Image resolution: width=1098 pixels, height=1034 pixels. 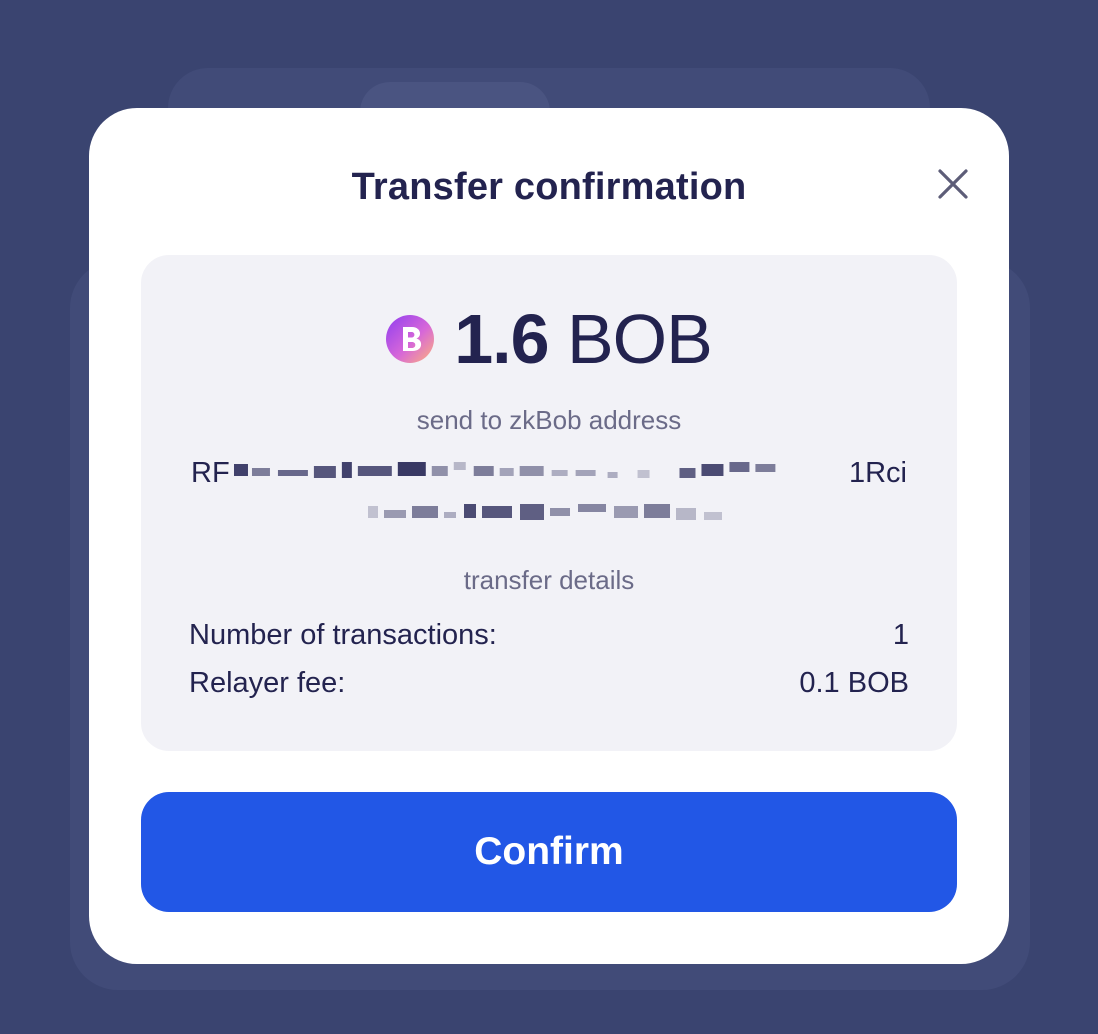 I want to click on modal-title: Transfer confirmation, so click(x=549, y=187).